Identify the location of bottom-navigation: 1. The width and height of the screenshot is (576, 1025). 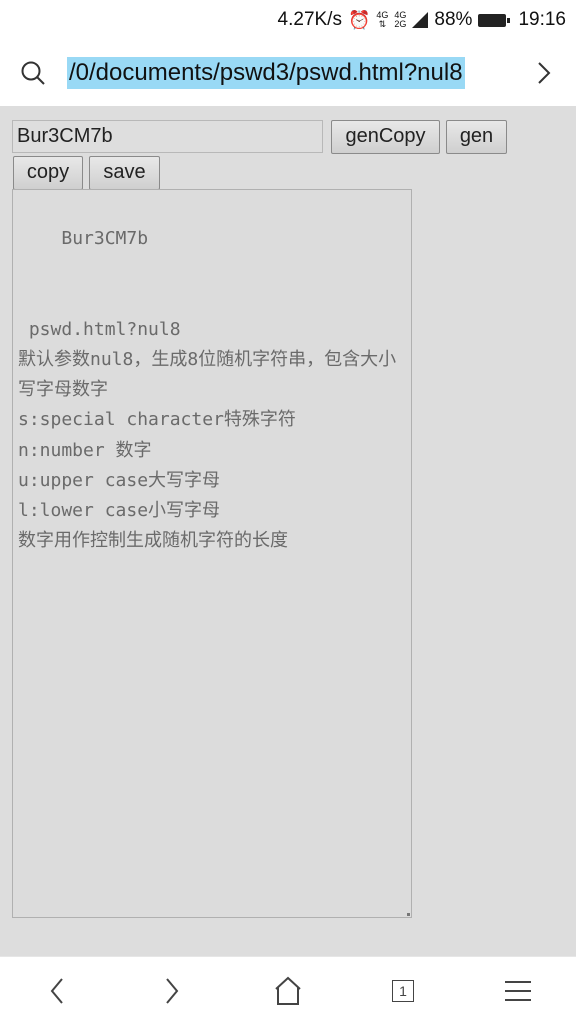
(288, 990).